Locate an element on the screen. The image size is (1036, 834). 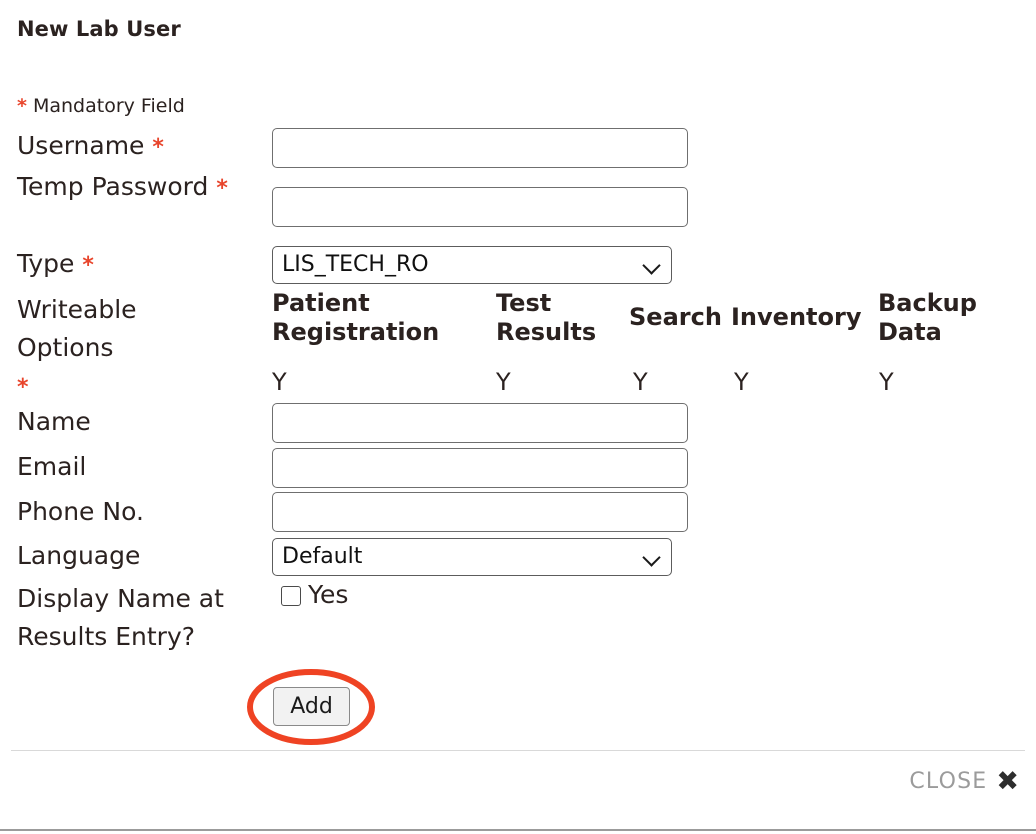
writeable-option-header-inventory: Inventory is located at coordinates (796, 317).